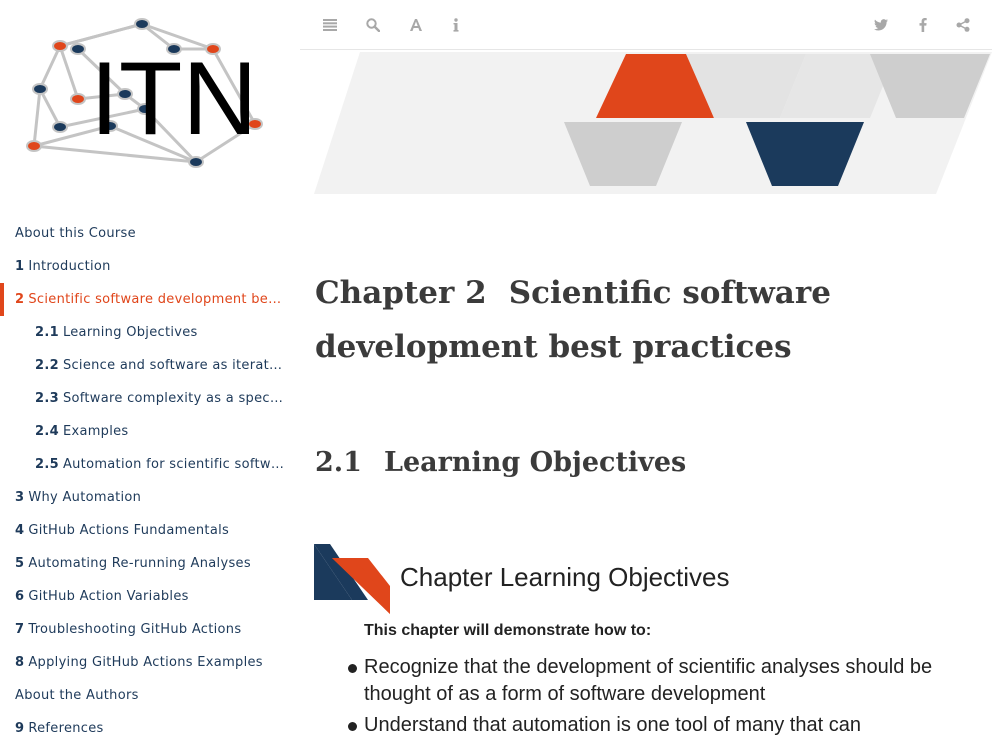  Describe the element at coordinates (20, 299) in the screenshot. I see `toc-item-number: 2` at that location.